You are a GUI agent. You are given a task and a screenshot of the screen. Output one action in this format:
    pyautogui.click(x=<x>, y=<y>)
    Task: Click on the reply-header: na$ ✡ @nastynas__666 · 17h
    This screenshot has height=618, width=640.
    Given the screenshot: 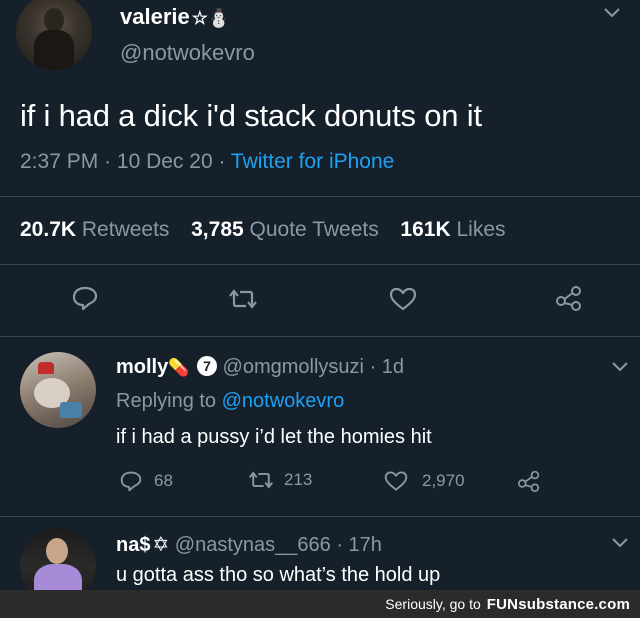 What is the action you would take?
    pyautogui.click(x=249, y=545)
    